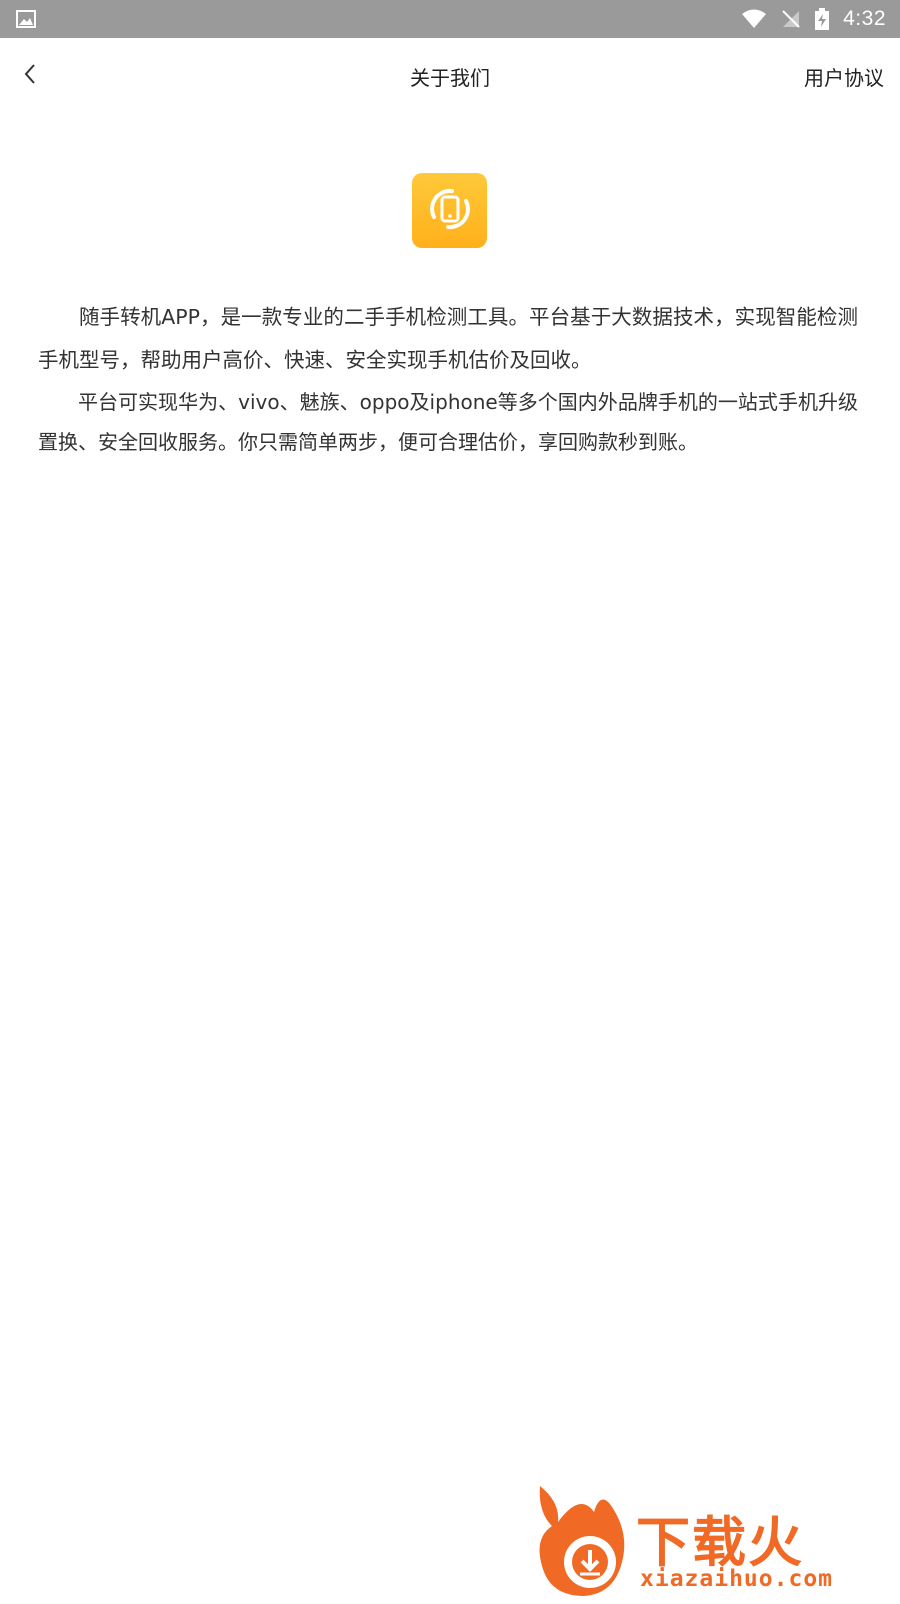  I want to click on chevron-left-icon, so click(30, 76).